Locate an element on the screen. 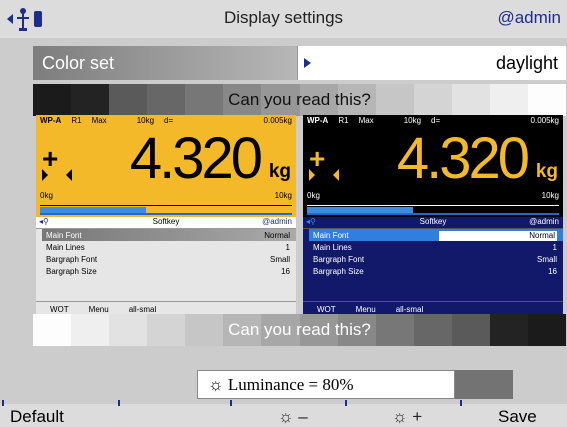 The width and height of the screenshot is (567, 427). readability-strip-bottom: Can you read this? is located at coordinates (300, 330).